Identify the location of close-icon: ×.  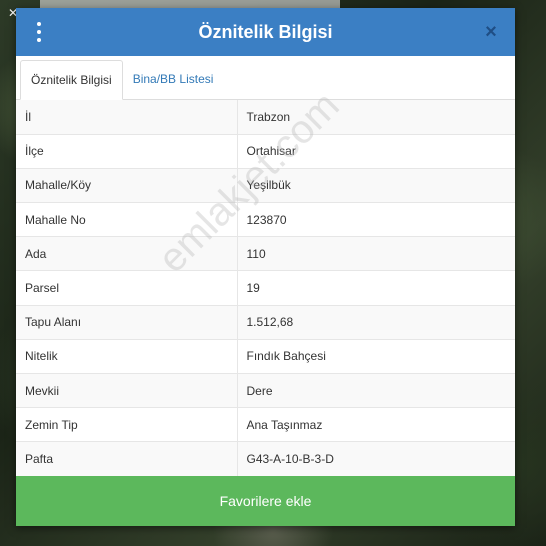
(491, 32).